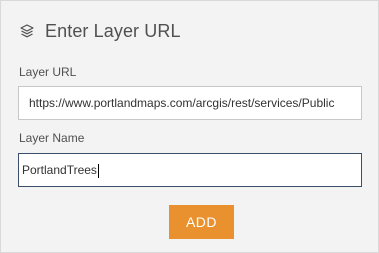 The image size is (379, 253). What do you see at coordinates (59, 170) in the screenshot?
I see `layer-name-value: PortlandTrees` at bounding box center [59, 170].